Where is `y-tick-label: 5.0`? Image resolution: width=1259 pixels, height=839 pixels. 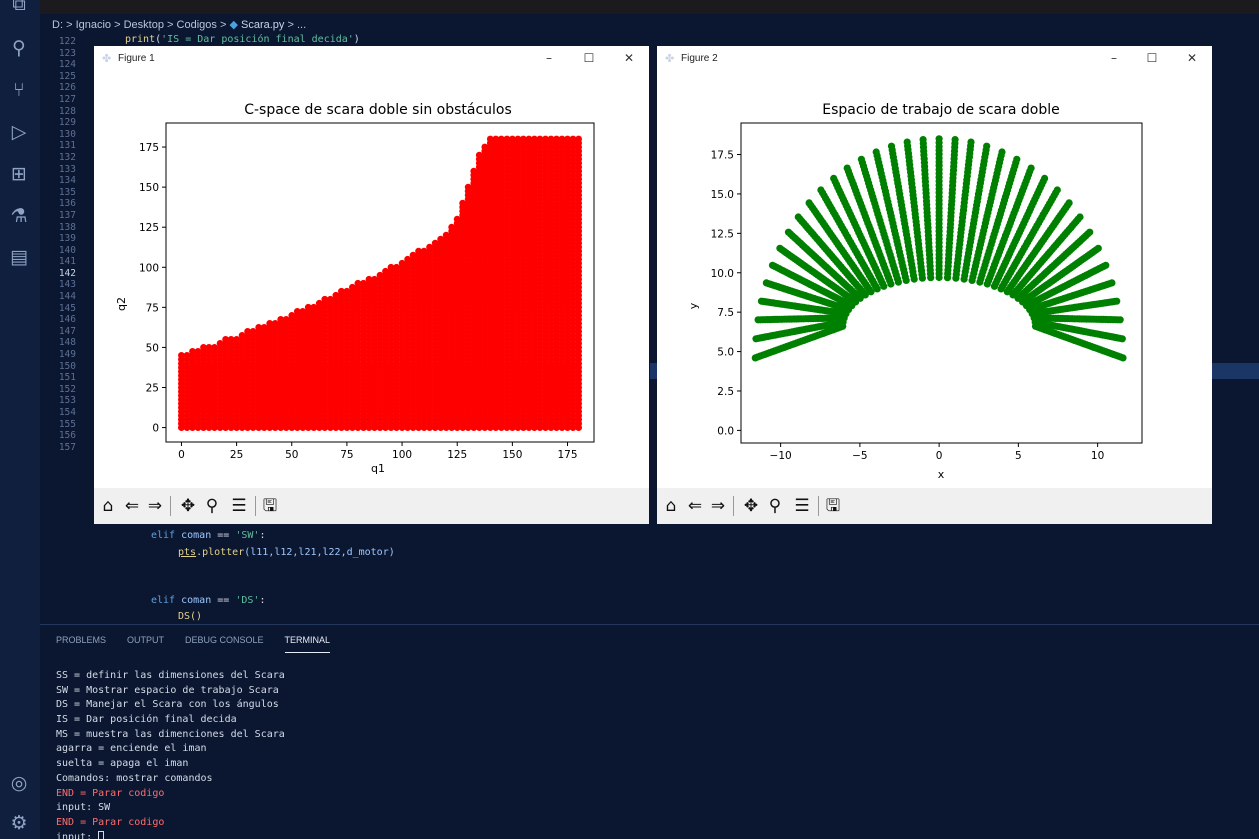
y-tick-label: 5.0 is located at coordinates (725, 353).